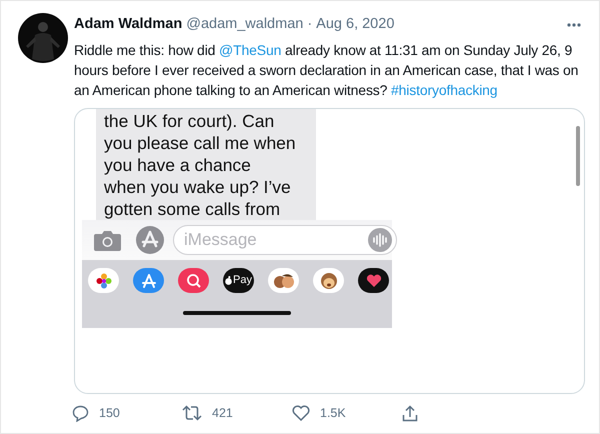 The image size is (600, 434). What do you see at coordinates (178, 165) in the screenshot?
I see `message-text: you have a chance` at bounding box center [178, 165].